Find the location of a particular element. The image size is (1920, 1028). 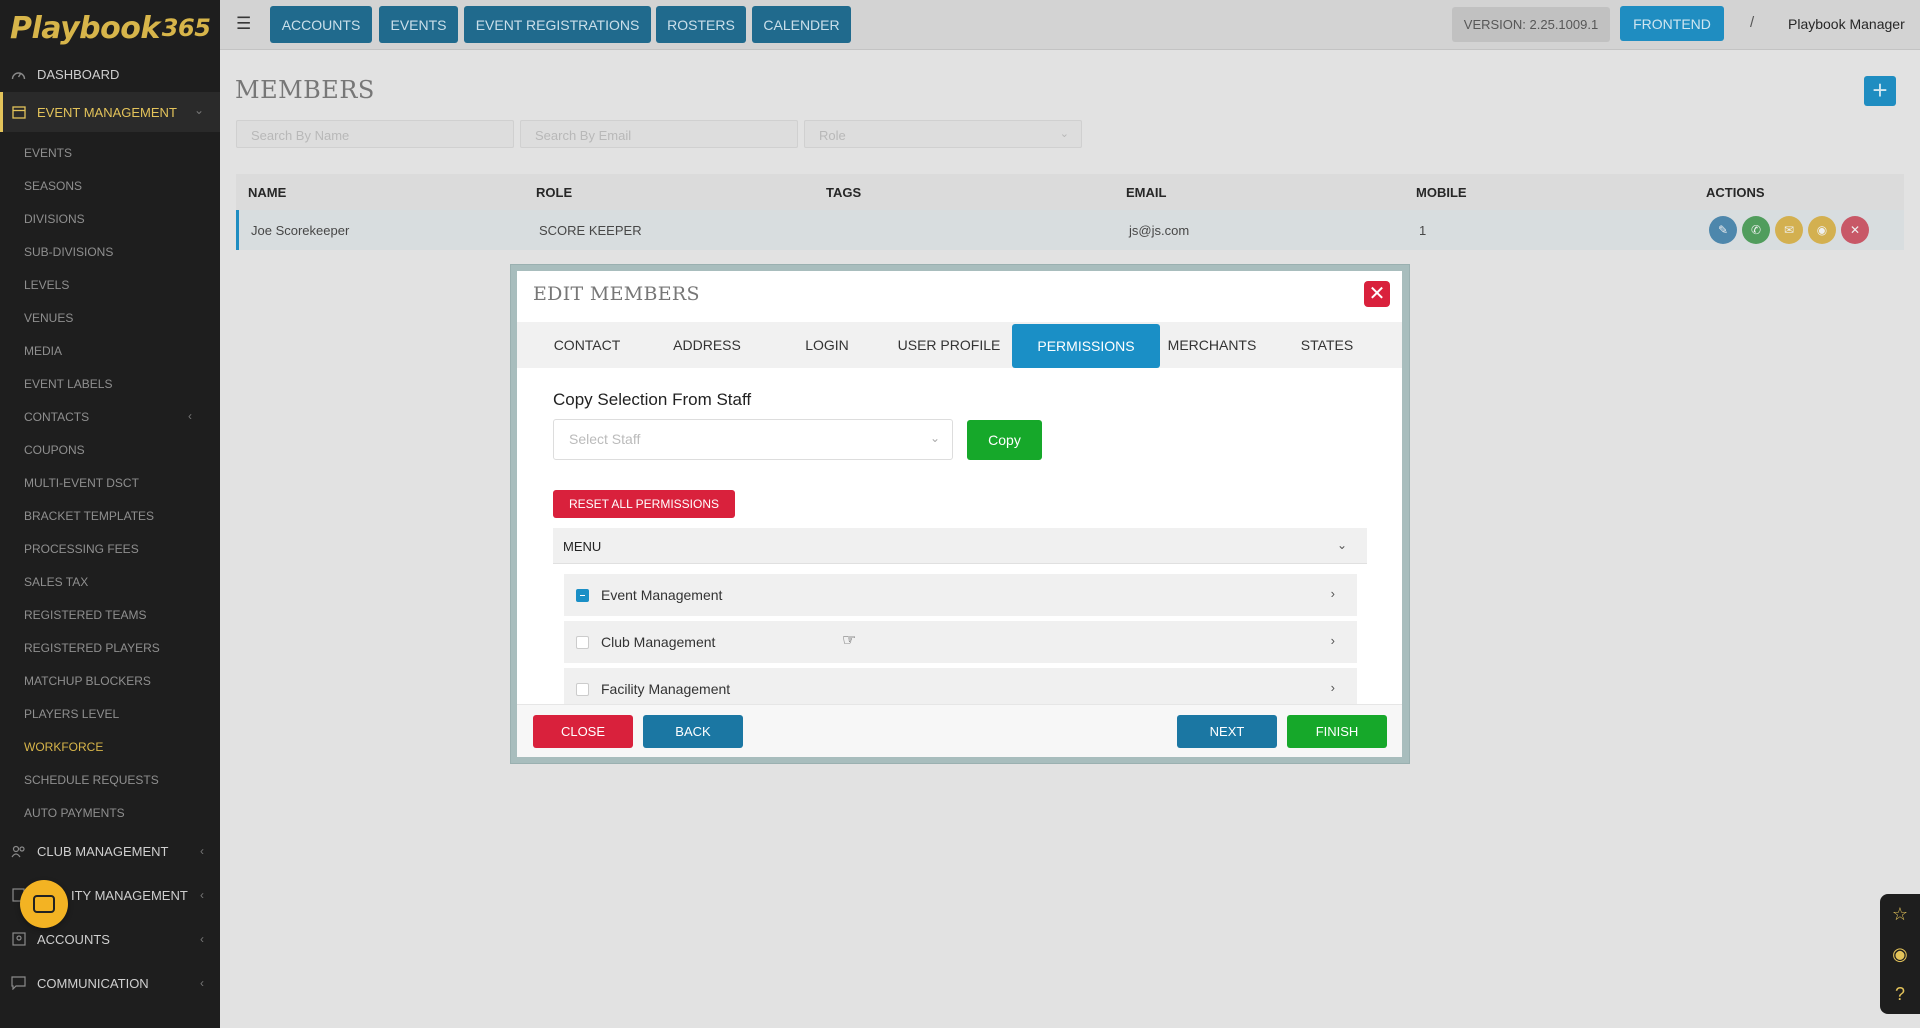

sidebar-item-label: ITY MANAGEMENT is located at coordinates (129, 895).